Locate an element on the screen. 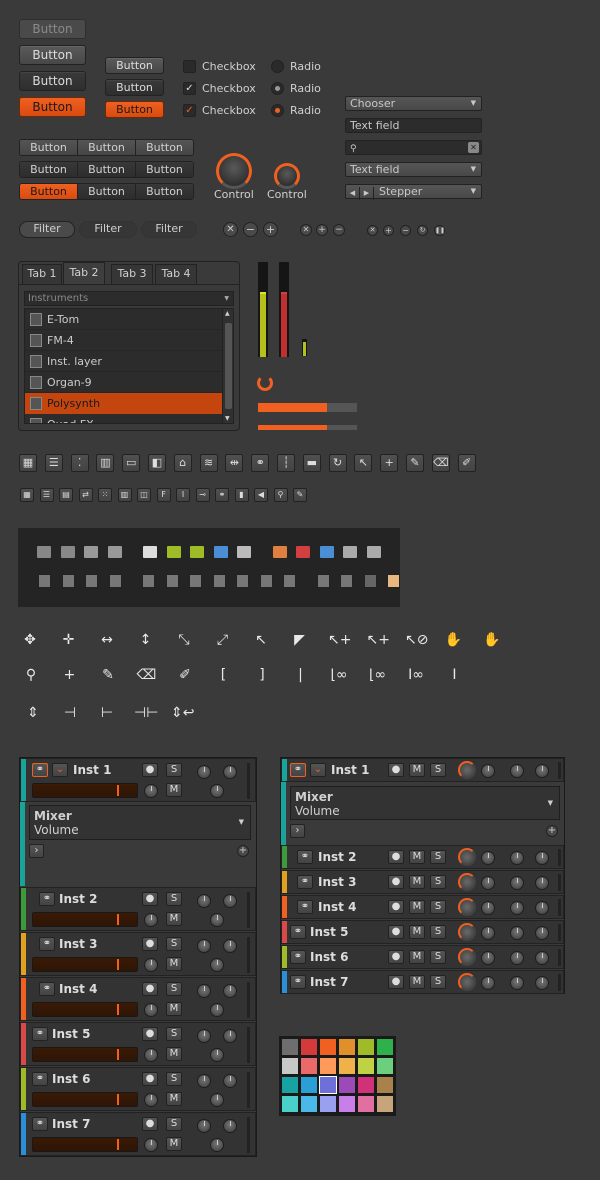 Image resolution: width=600 pixels, height=1180 pixels. bars-icon: ┆ is located at coordinates (286, 463).